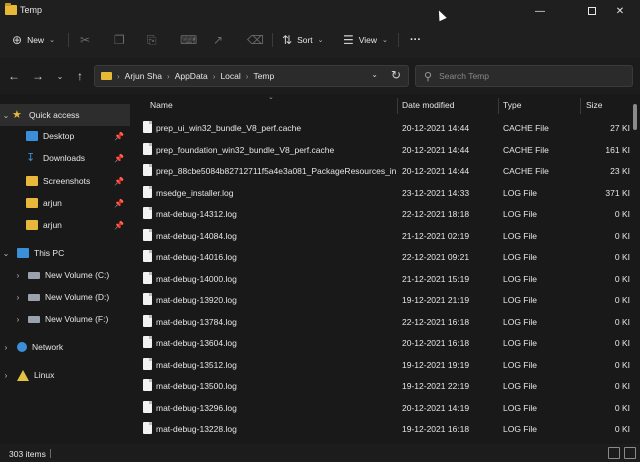 This screenshot has width=640, height=462. I want to click on details-view-icon, so click(614, 453).